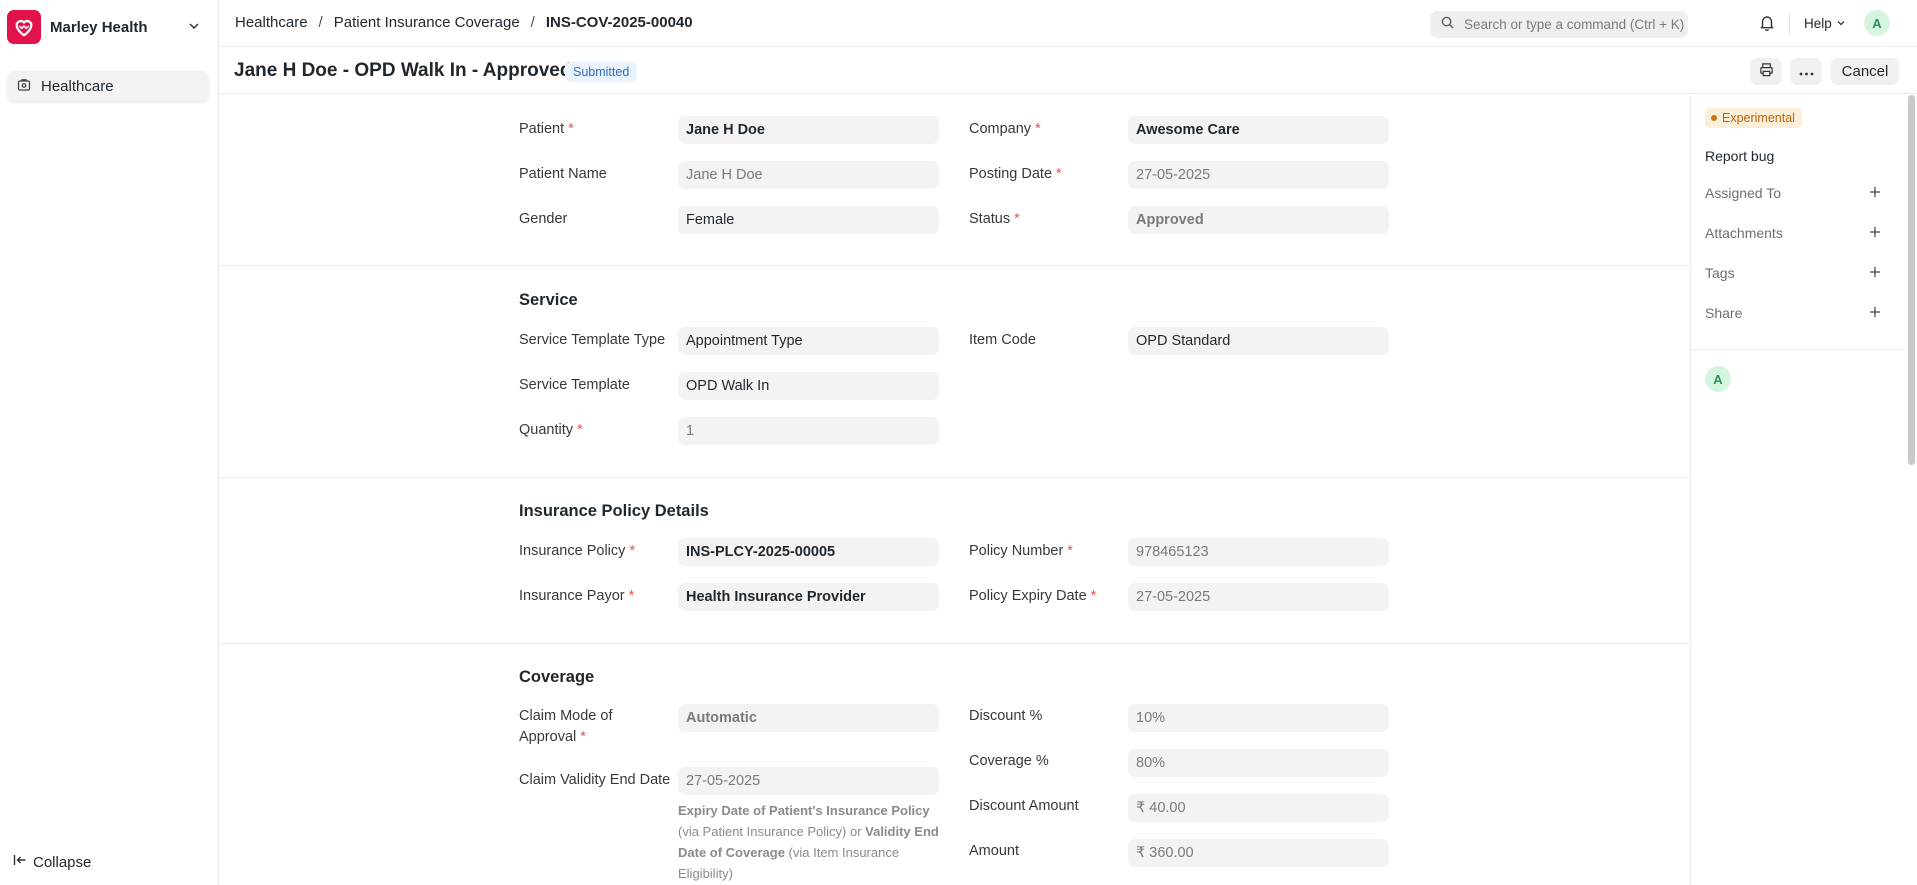 Image resolution: width=1917 pixels, height=885 pixels. What do you see at coordinates (548, 300) in the screenshot?
I see `section-title-service: Service` at bounding box center [548, 300].